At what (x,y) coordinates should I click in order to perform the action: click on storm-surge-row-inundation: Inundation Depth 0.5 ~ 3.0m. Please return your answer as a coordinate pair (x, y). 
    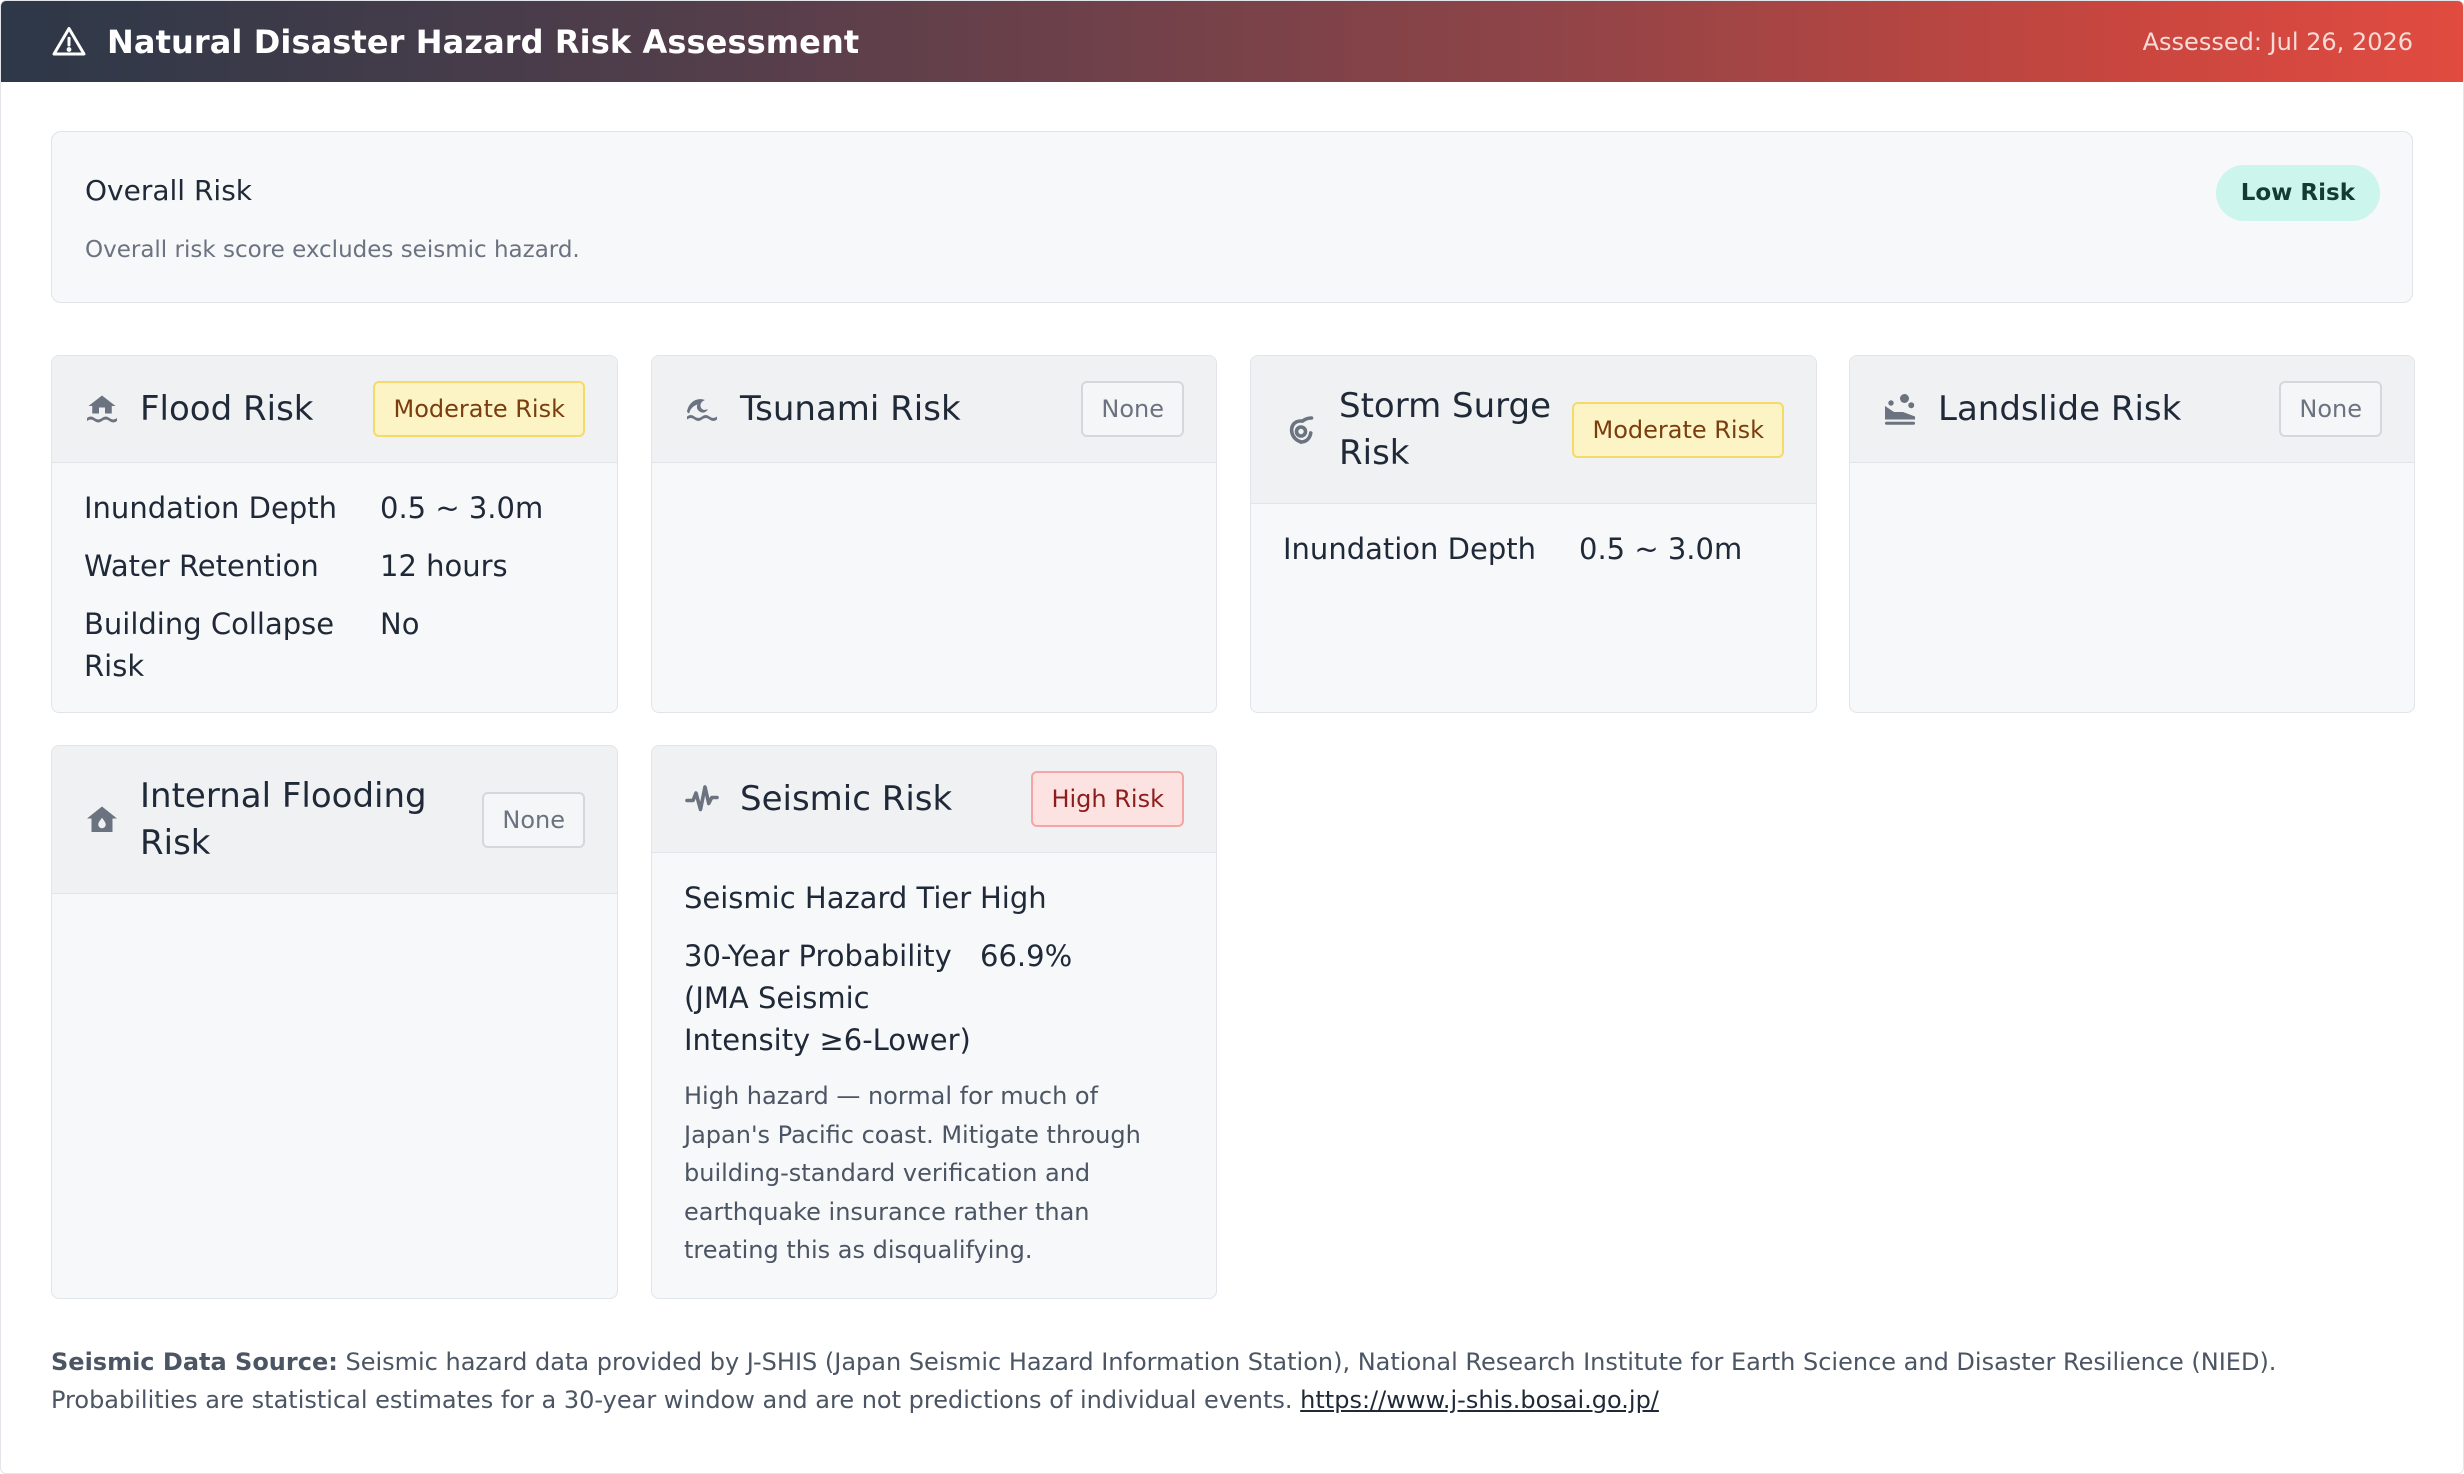
    Looking at the image, I should click on (1533, 549).